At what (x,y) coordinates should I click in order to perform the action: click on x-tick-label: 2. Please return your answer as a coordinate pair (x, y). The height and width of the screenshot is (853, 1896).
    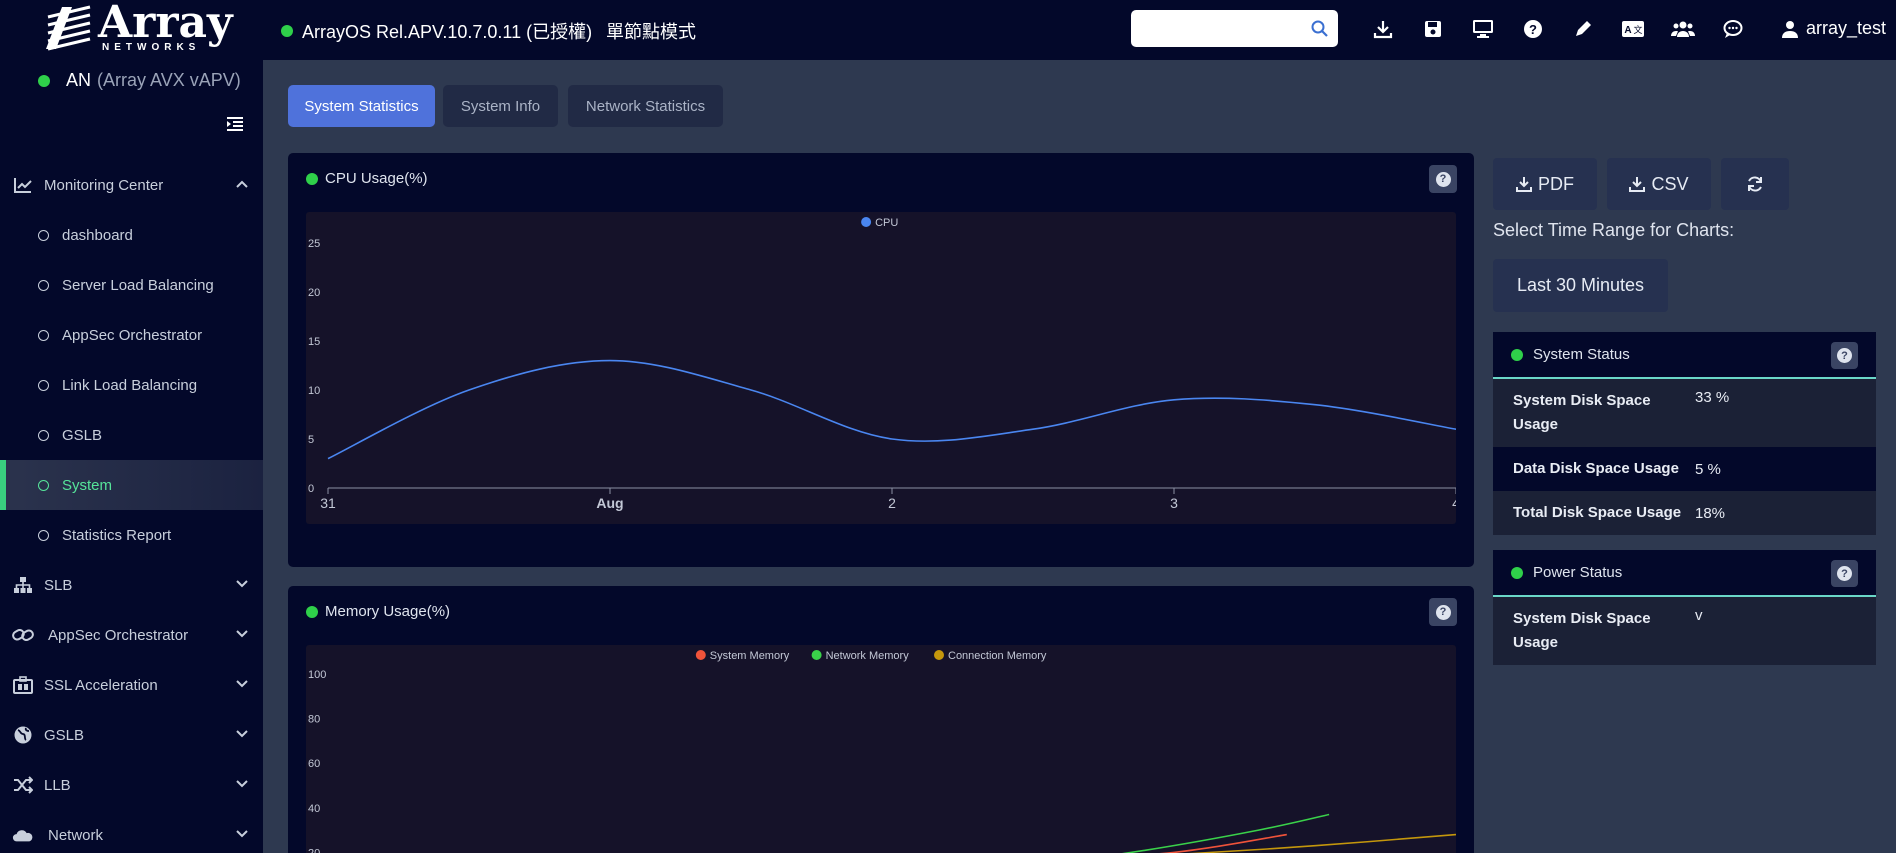
    Looking at the image, I should click on (892, 503).